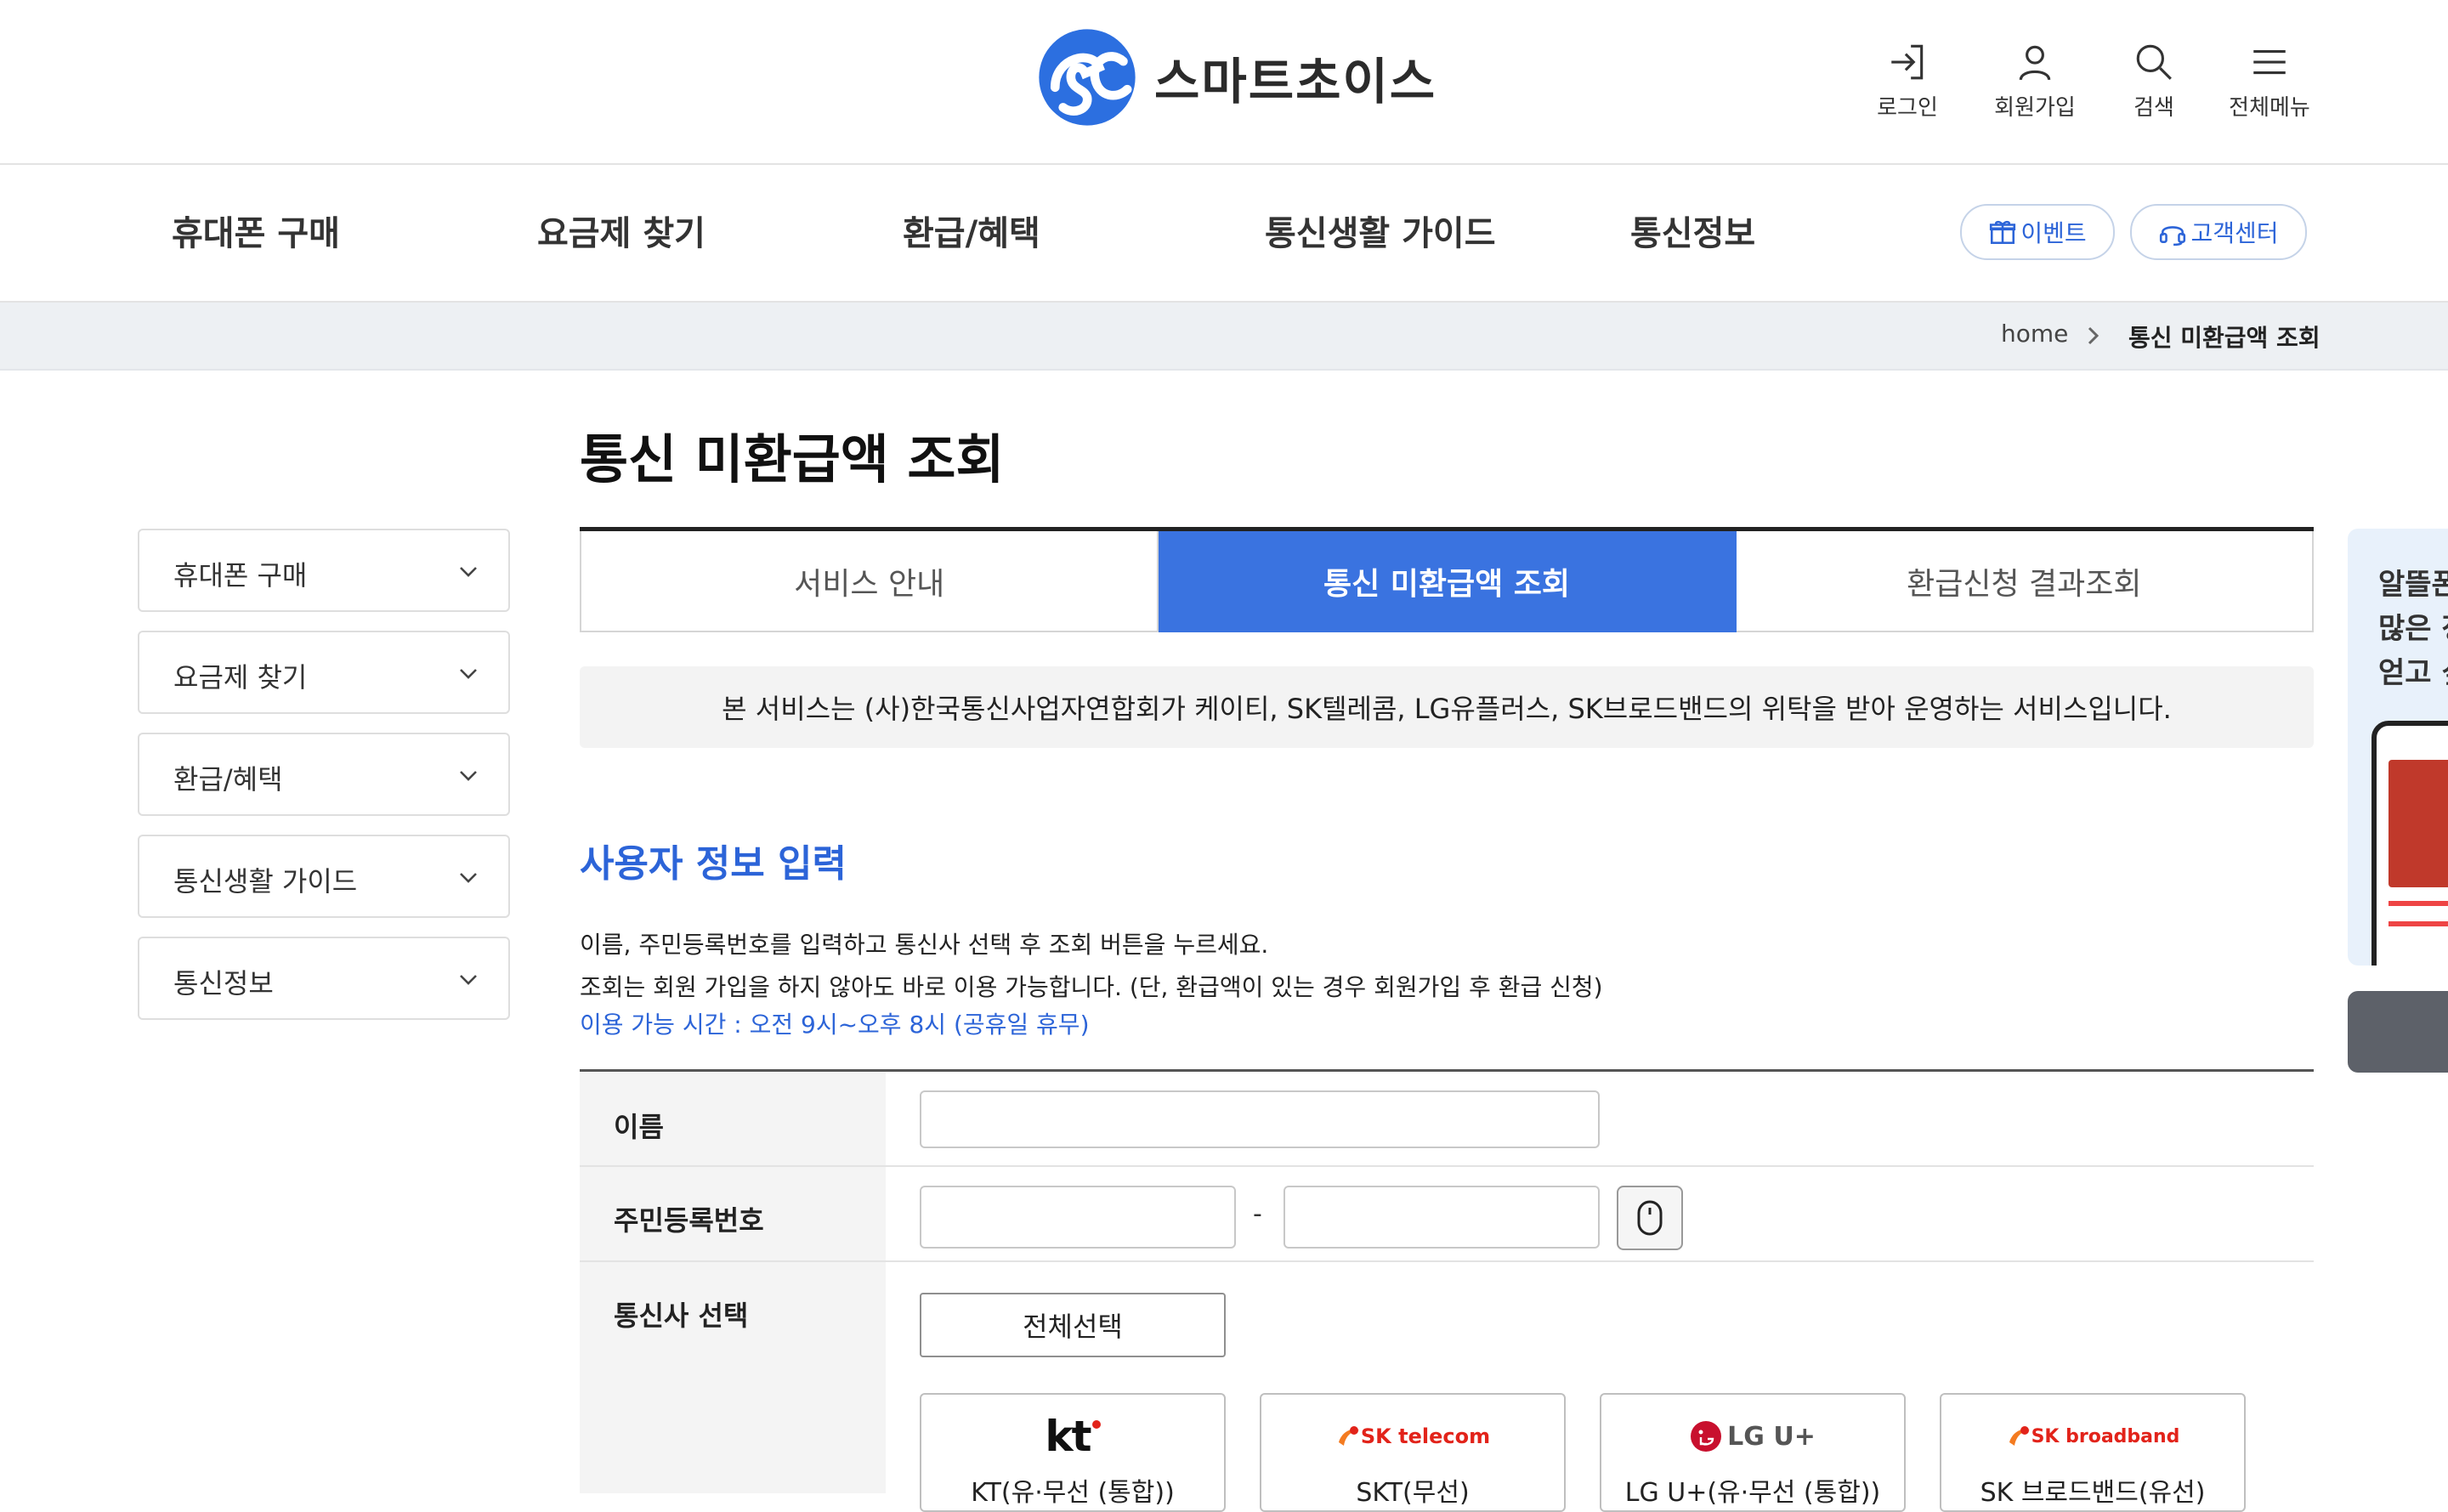 The height and width of the screenshot is (1512, 2448). I want to click on site-header: 스마트초이스 로그인 회원가입 검색 전체메뉴, so click(1224, 82).